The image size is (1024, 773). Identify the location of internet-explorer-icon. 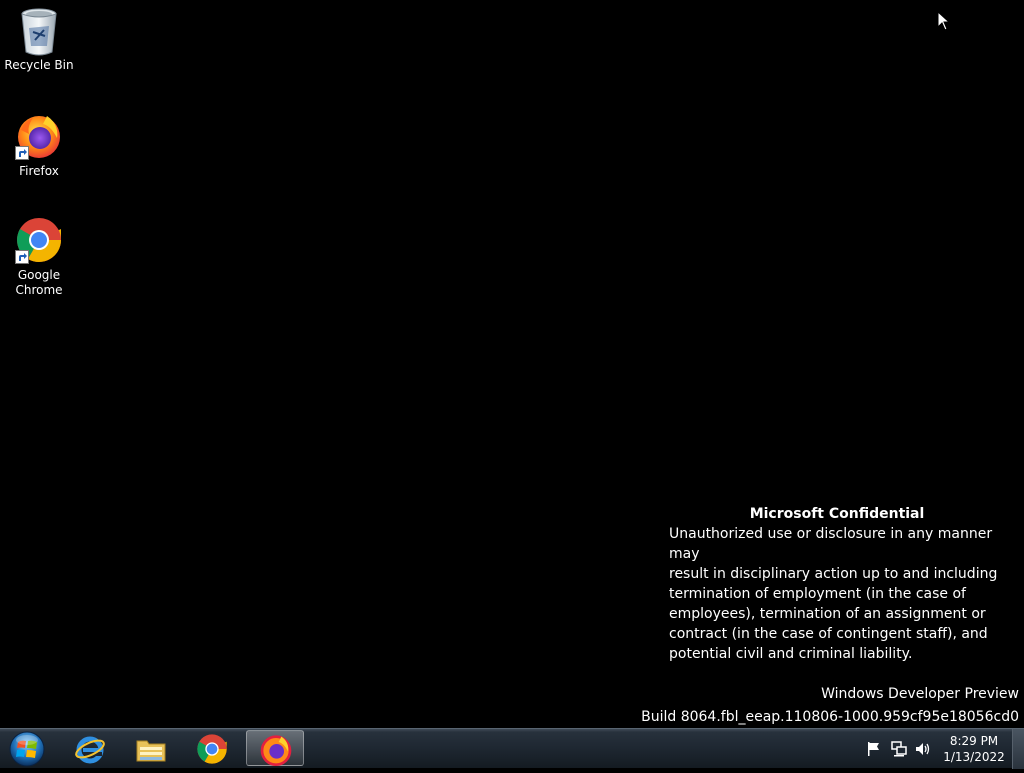
(90, 750).